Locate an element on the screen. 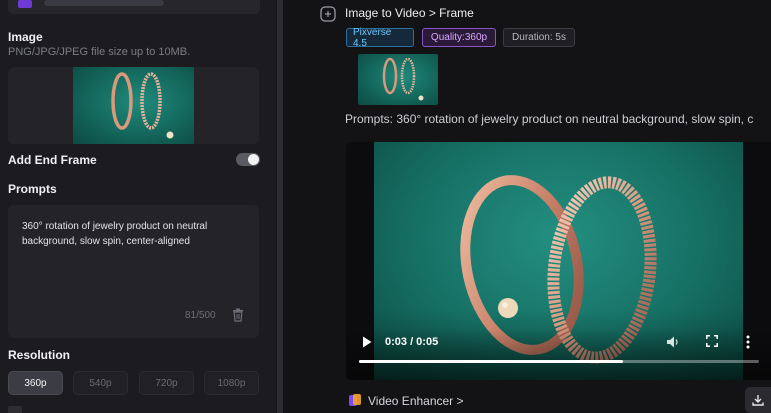  source-image-thumbnail is located at coordinates (398, 79).